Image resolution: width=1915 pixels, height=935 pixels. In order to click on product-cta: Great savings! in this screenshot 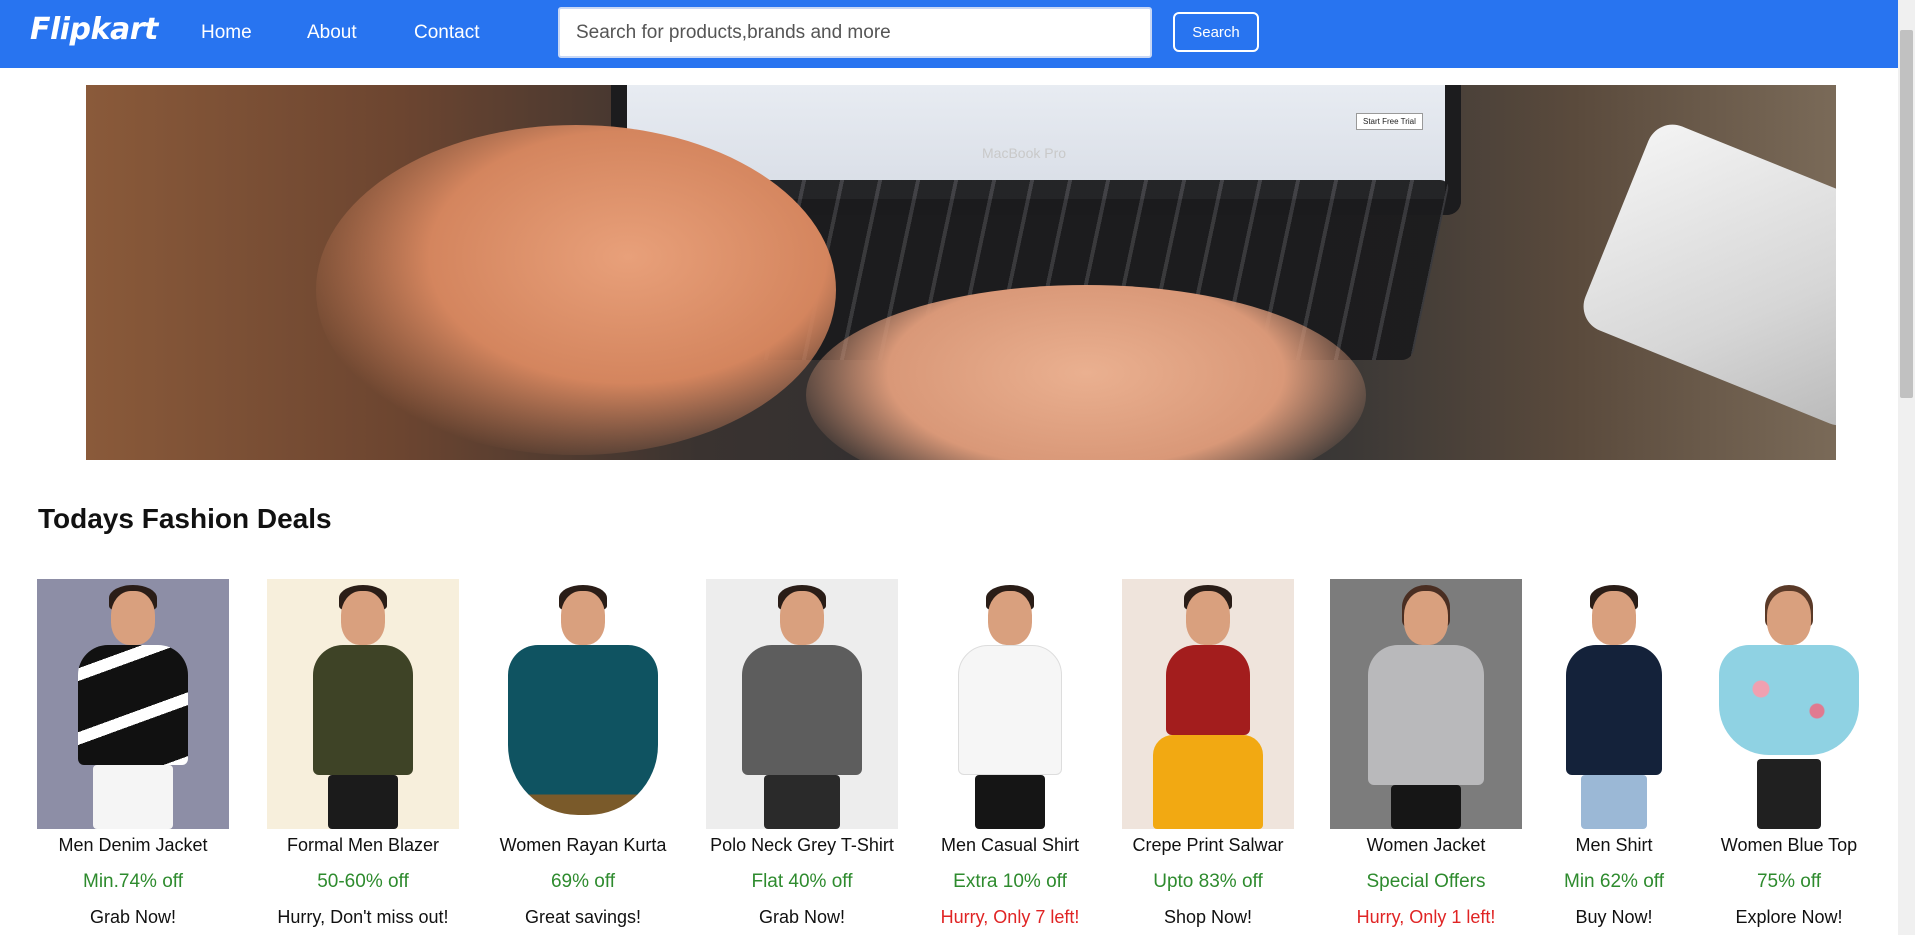, I will do `click(583, 917)`.